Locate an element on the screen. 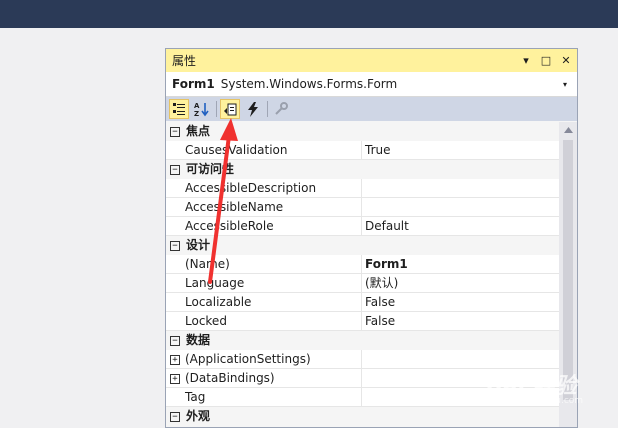 This screenshot has width=618, height=428. alphabetical-sort-icon: A Z is located at coordinates (201, 109).